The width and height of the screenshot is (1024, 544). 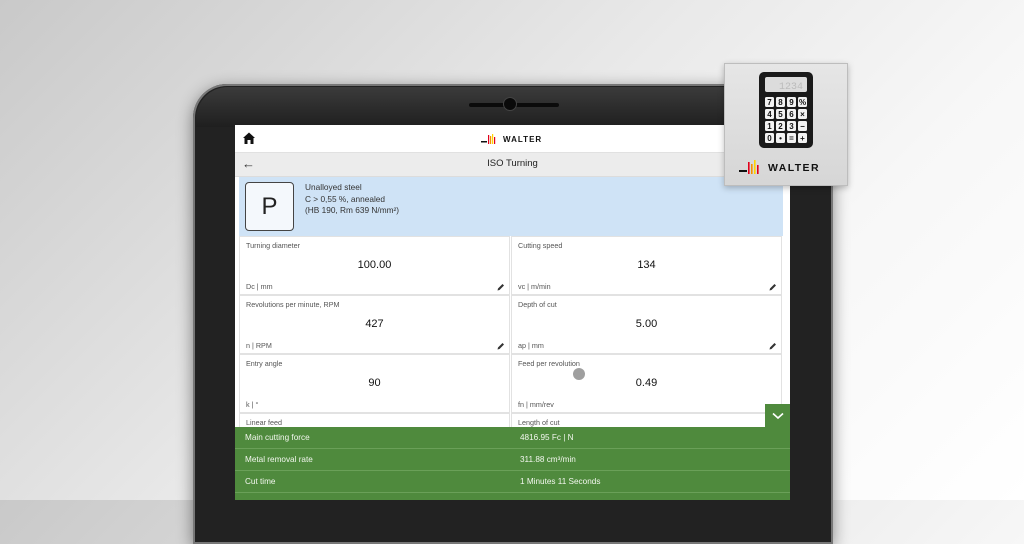 I want to click on field-value: 90, so click(x=374, y=383).